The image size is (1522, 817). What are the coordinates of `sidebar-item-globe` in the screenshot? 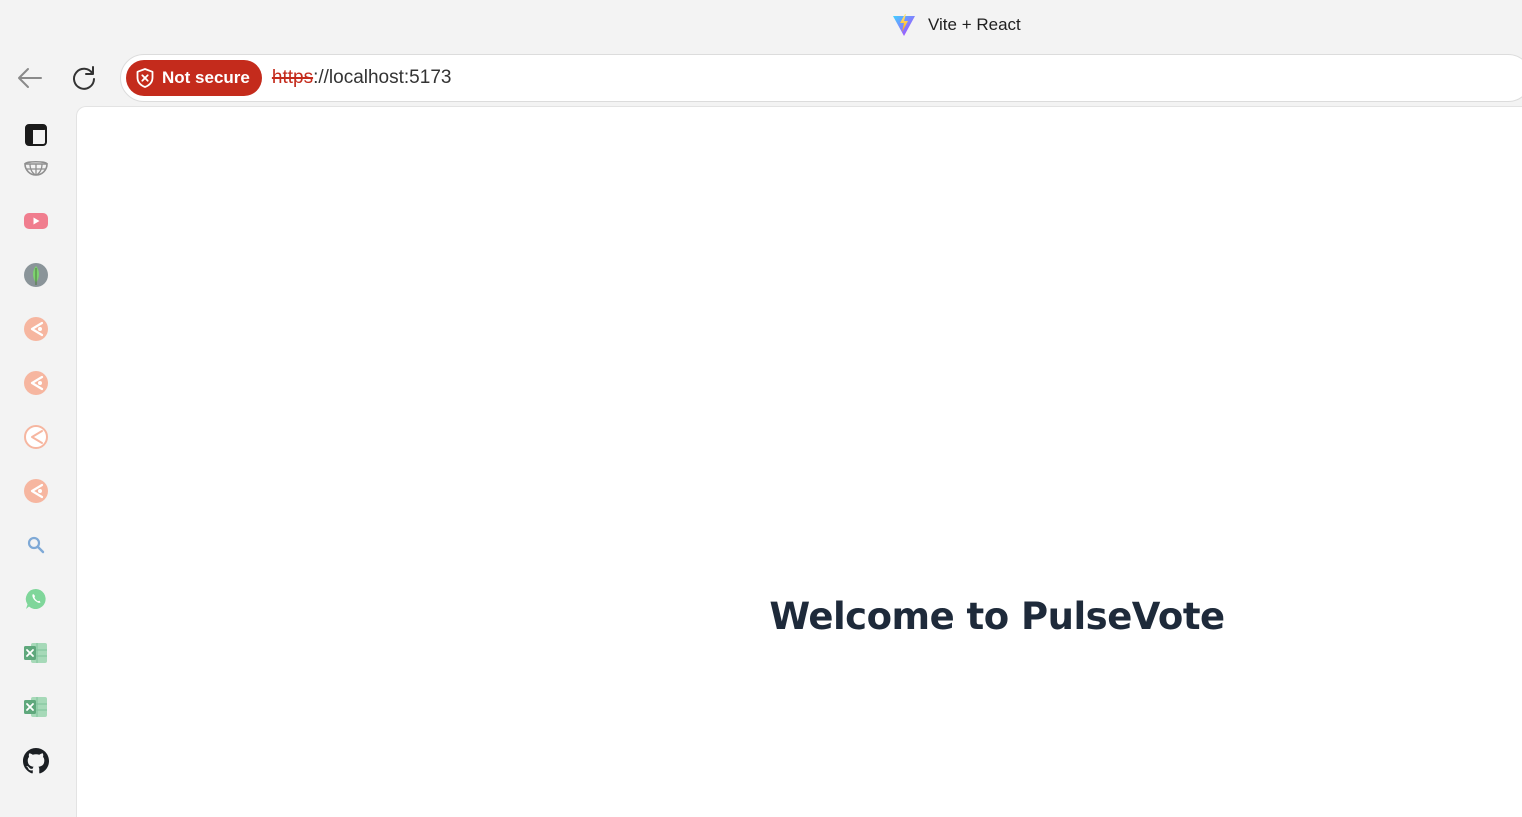 It's located at (36, 170).